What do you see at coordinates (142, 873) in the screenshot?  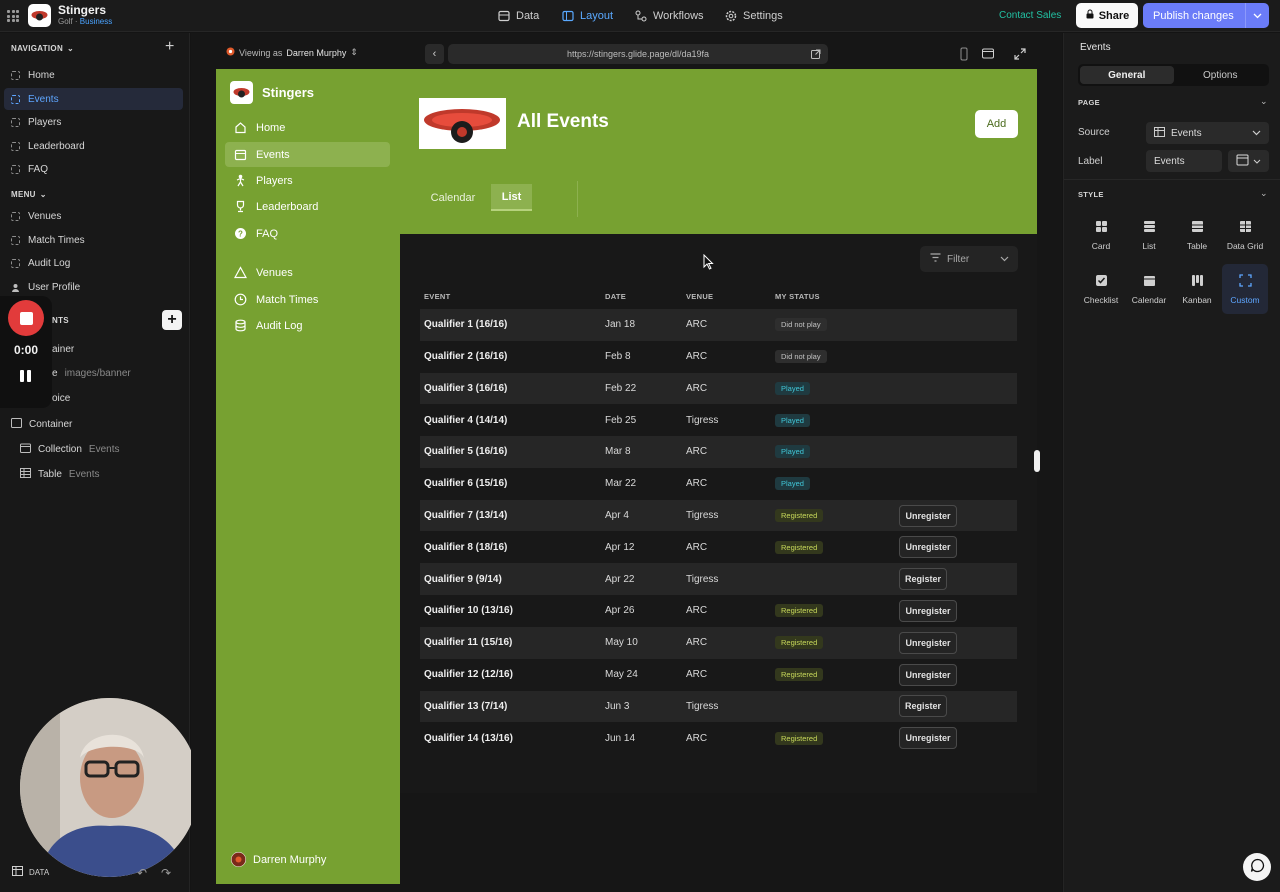 I see `undo-icon: ↶` at bounding box center [142, 873].